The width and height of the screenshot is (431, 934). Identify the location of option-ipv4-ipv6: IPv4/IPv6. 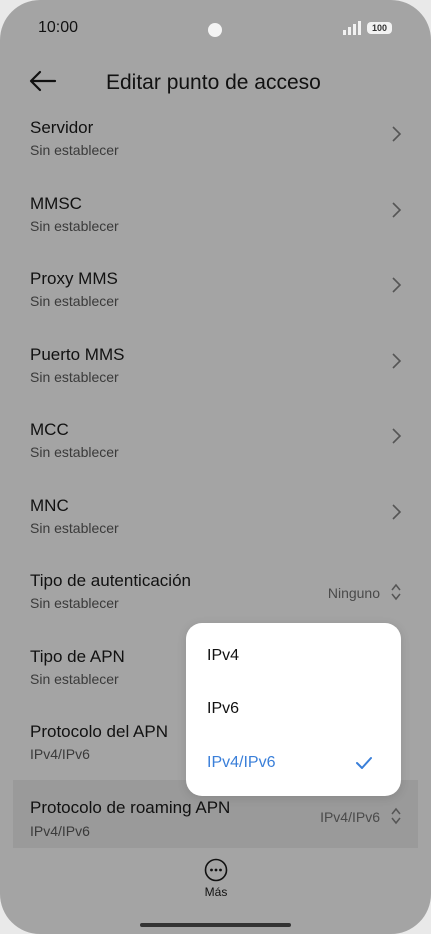
(293, 764).